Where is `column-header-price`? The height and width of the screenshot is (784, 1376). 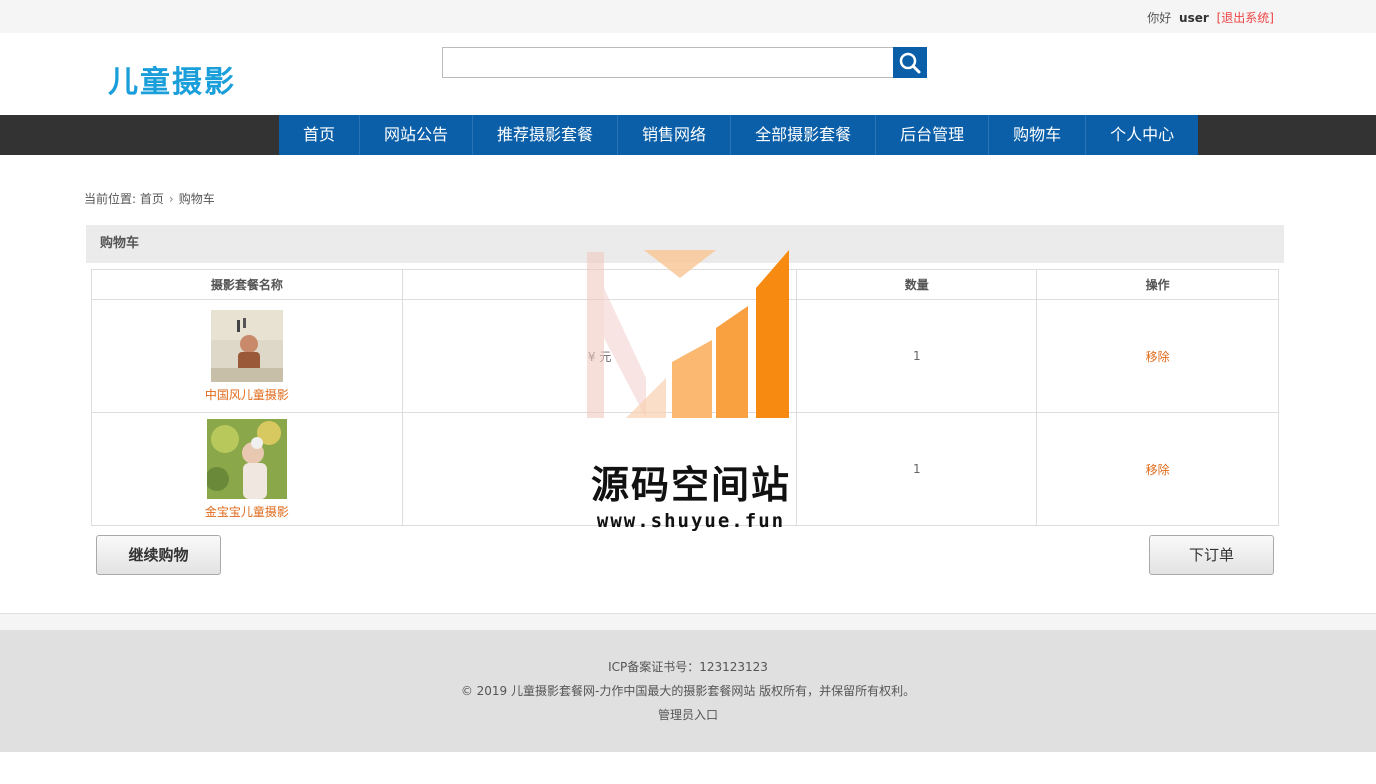 column-header-price is located at coordinates (599, 284).